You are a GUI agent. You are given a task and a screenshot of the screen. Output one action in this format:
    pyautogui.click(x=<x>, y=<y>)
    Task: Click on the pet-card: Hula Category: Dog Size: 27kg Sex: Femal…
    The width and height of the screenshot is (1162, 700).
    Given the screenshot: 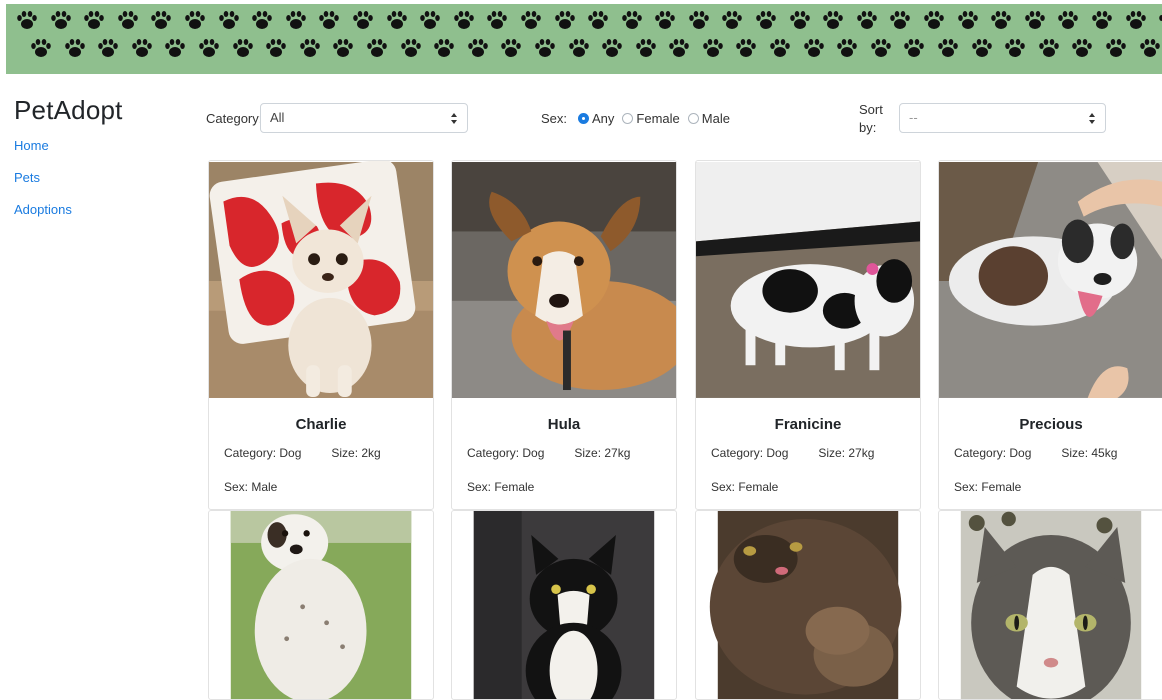 What is the action you would take?
    pyautogui.click(x=564, y=335)
    